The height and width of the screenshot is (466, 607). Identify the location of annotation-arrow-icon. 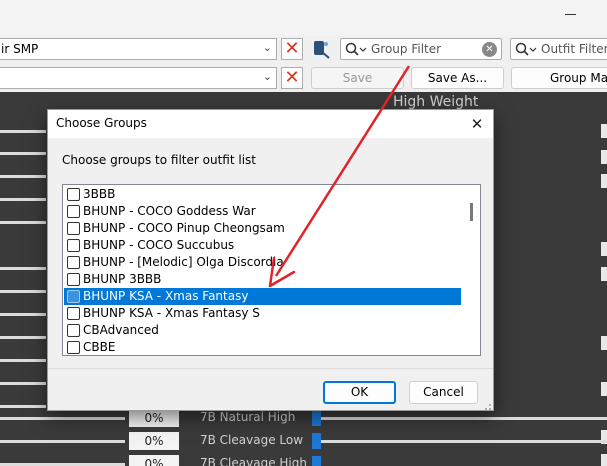
(339, 176).